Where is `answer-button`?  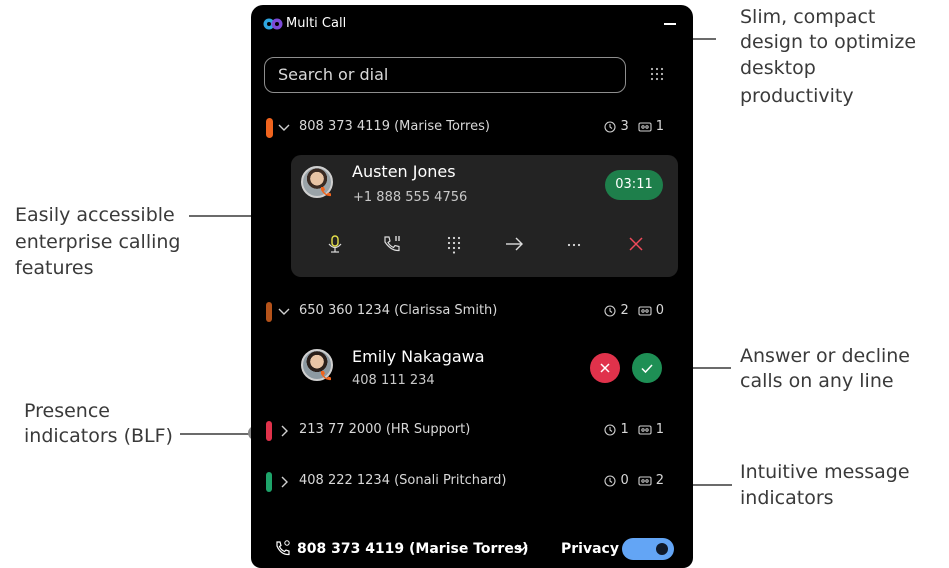 answer-button is located at coordinates (647, 368).